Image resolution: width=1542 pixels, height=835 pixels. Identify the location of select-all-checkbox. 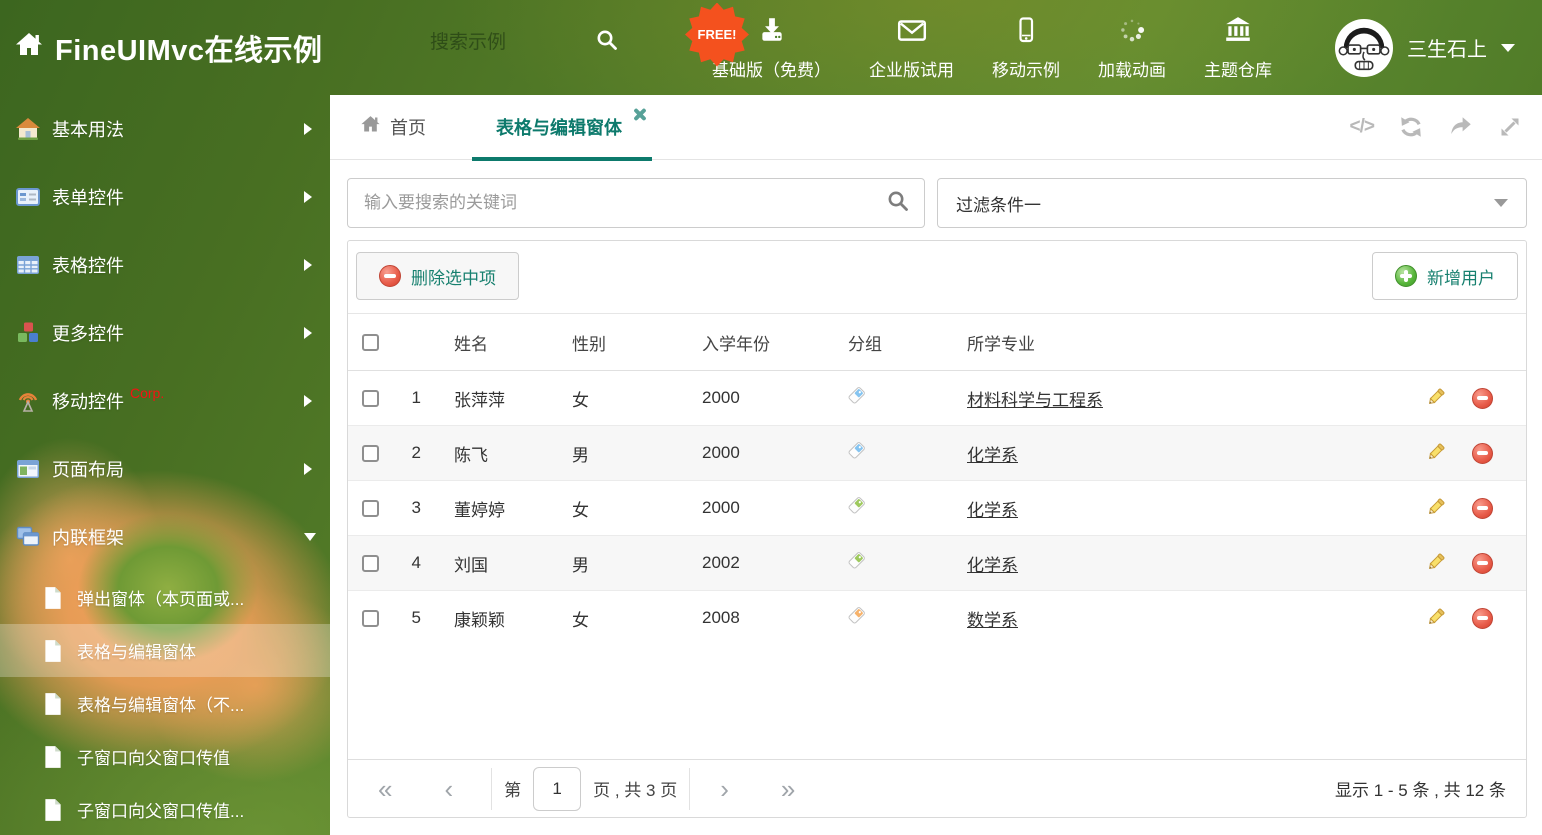
(370, 343).